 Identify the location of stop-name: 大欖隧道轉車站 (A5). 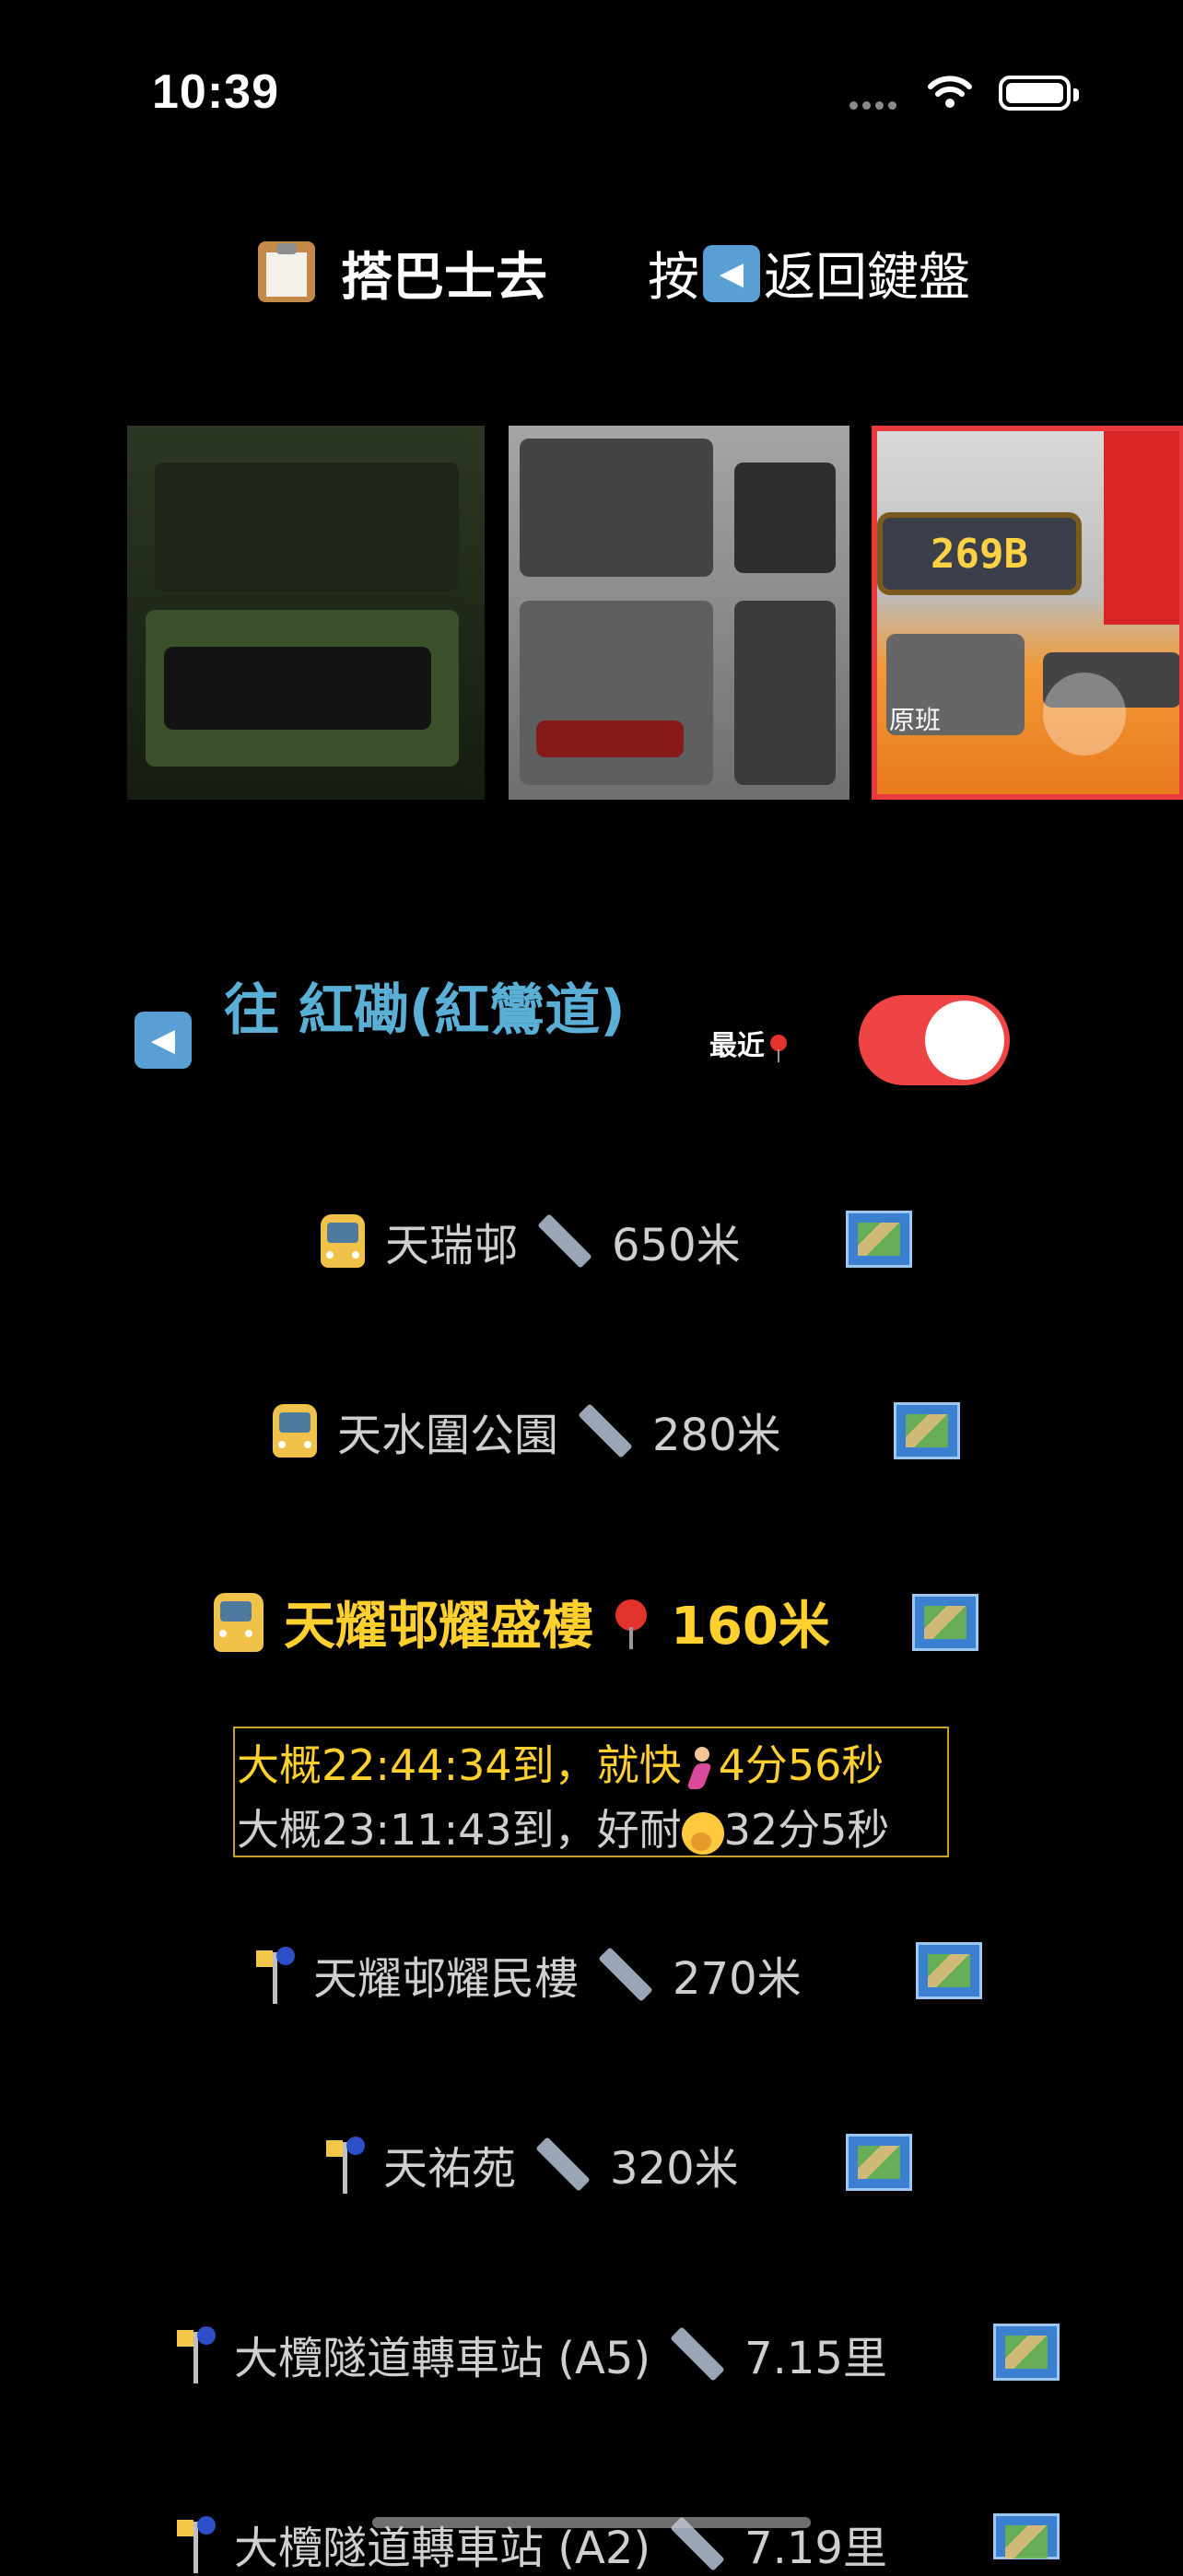
(442, 2358).